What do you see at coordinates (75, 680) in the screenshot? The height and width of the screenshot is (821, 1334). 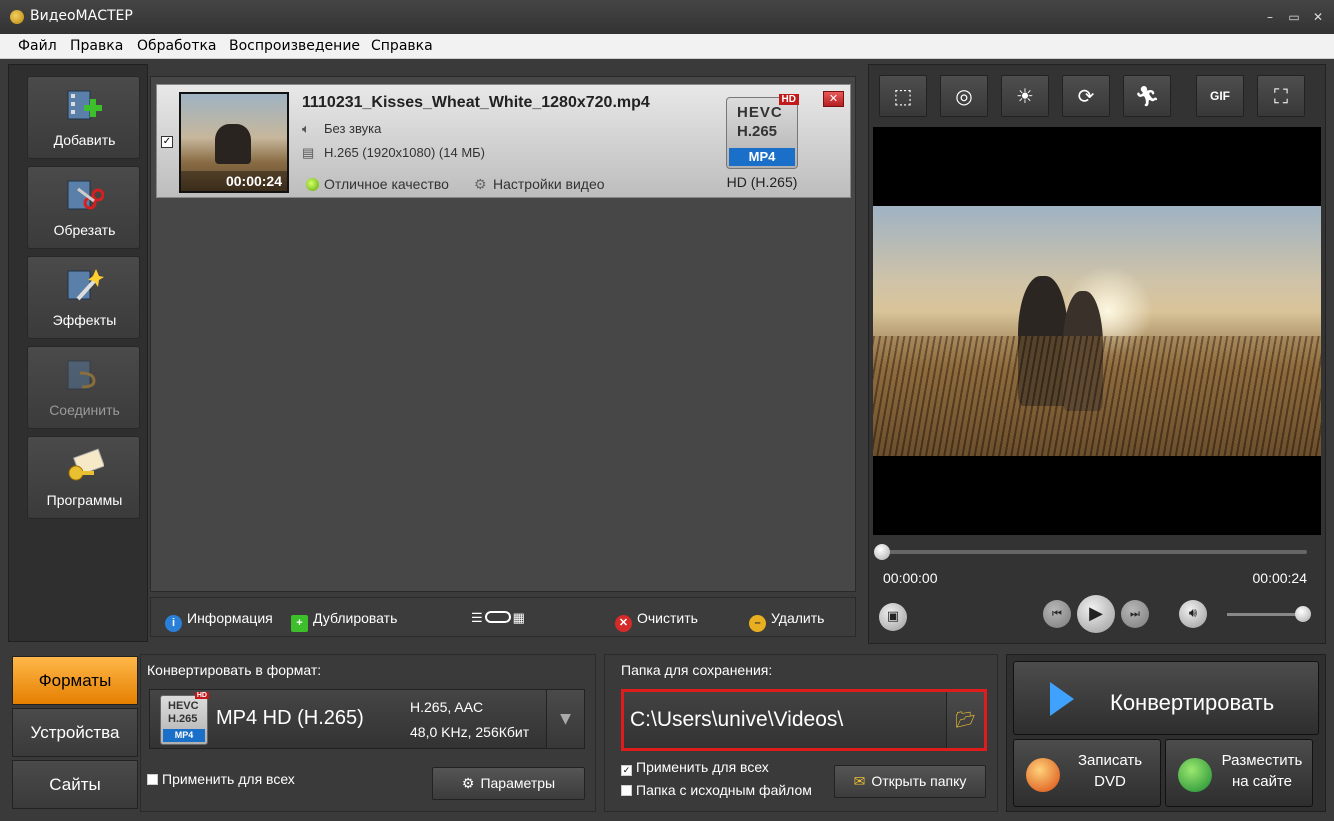 I see `tab-formats: Форматы` at bounding box center [75, 680].